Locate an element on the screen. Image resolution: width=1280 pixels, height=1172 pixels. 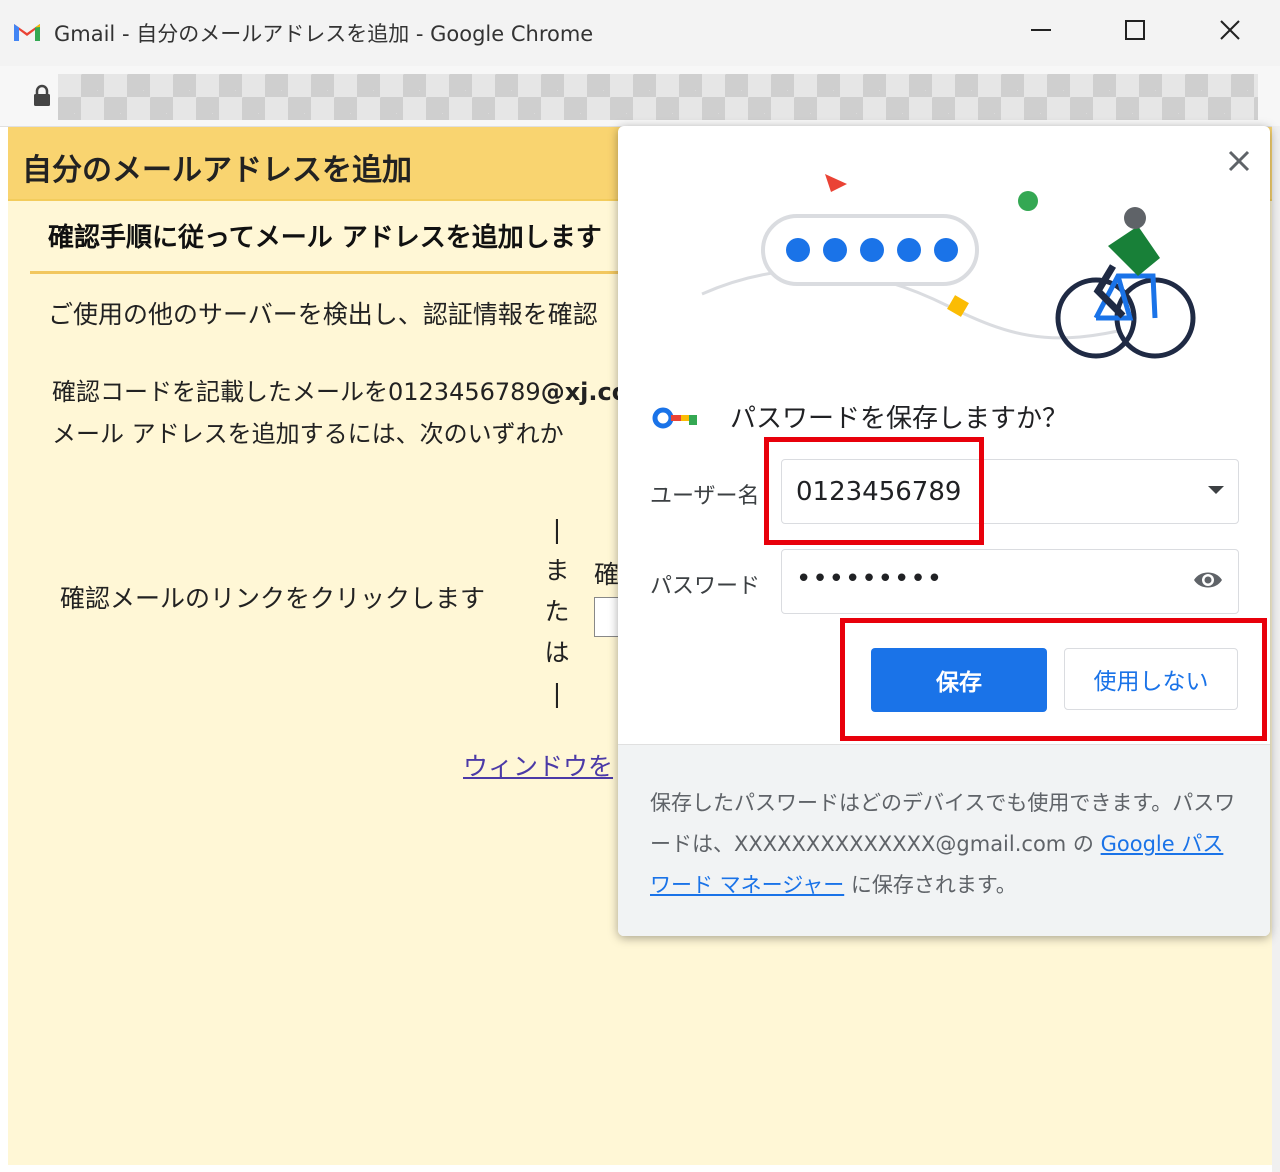
page-edge is located at coordinates (1276, 649).